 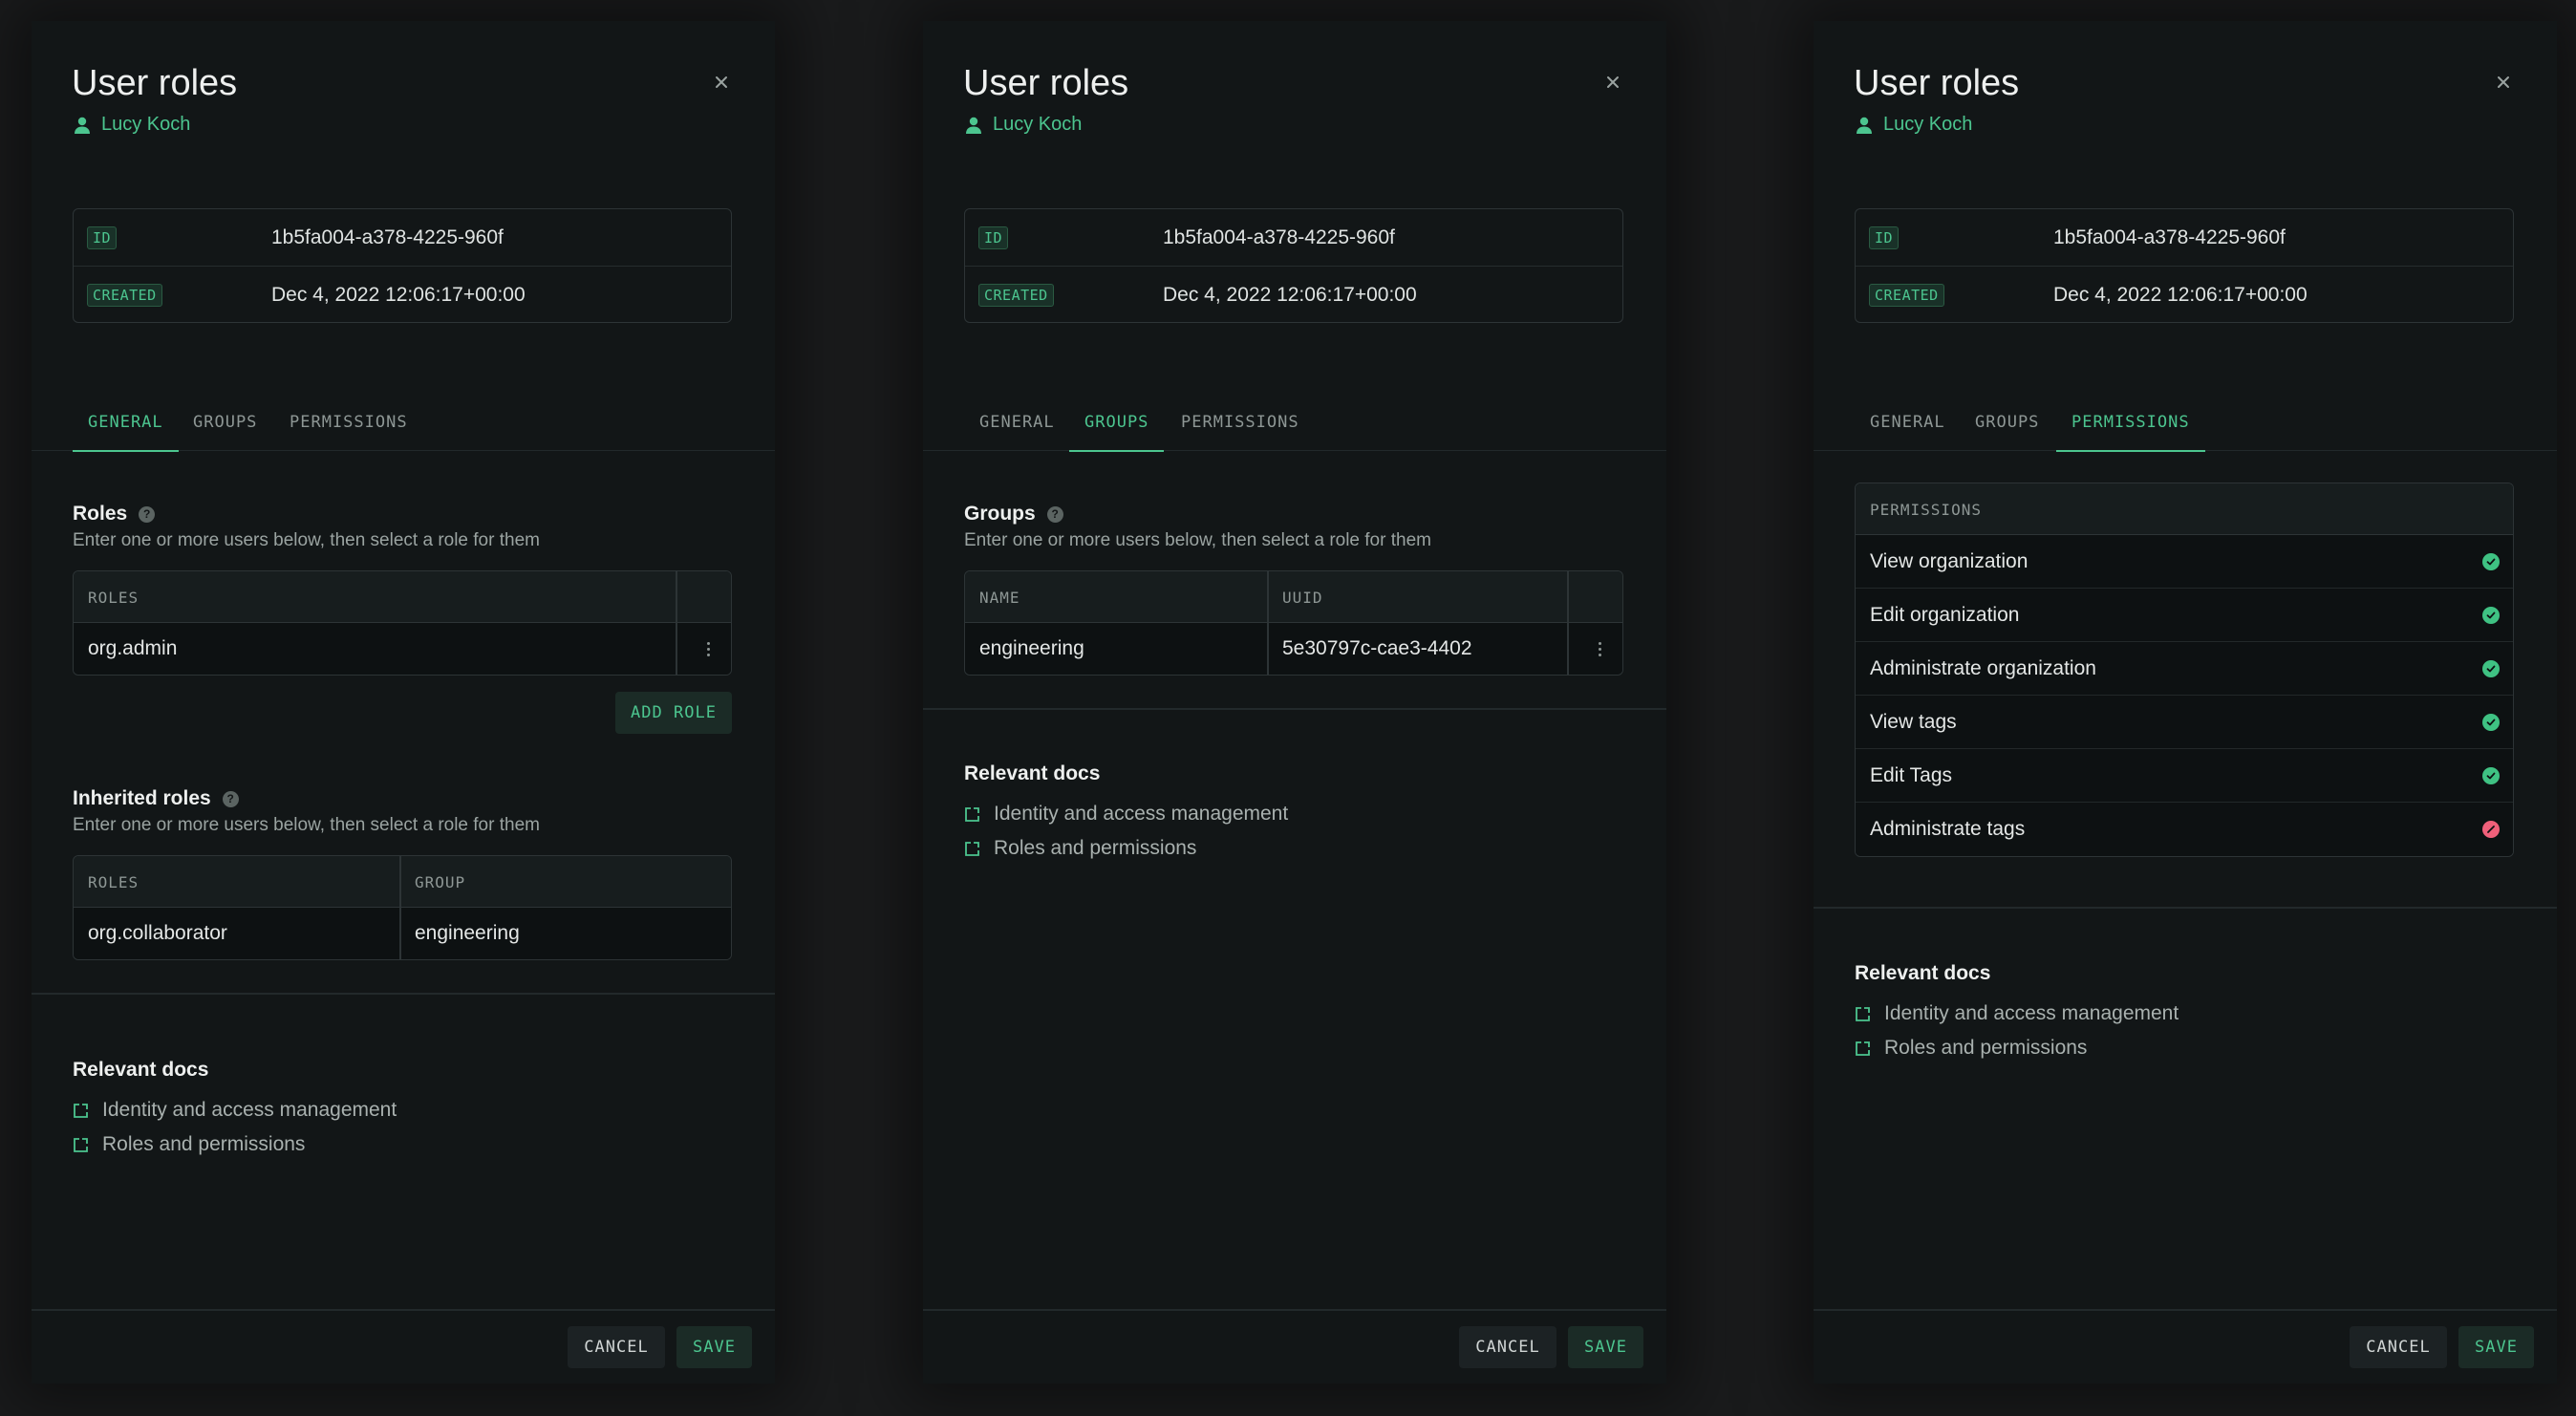 What do you see at coordinates (1949, 561) in the screenshot?
I see `permission-label: View organization` at bounding box center [1949, 561].